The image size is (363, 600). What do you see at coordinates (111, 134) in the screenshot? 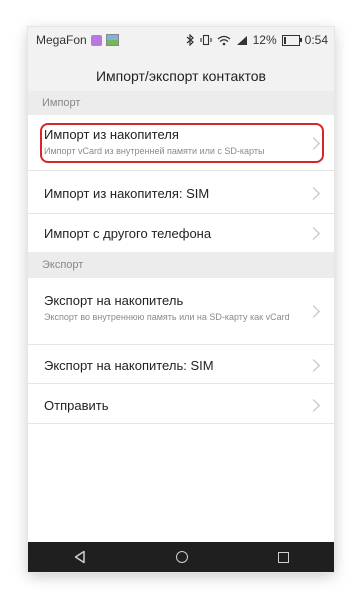
I see `item-title: Импорт из накопителя` at bounding box center [111, 134].